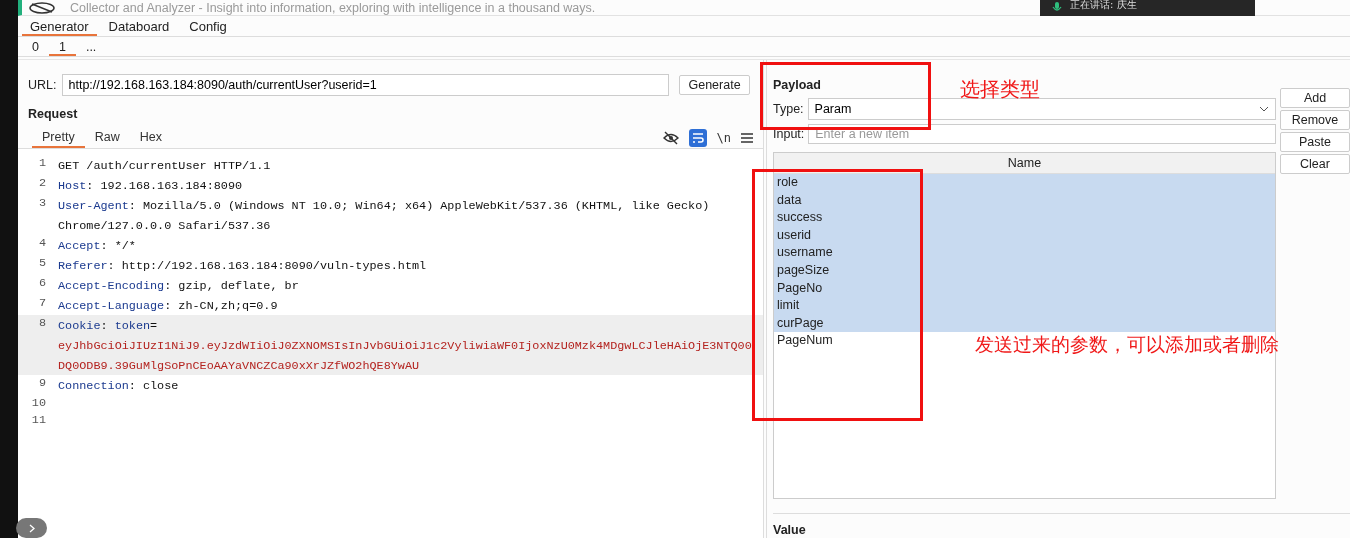 The width and height of the screenshot is (1350, 538). I want to click on line-number: 5, so click(42, 263).